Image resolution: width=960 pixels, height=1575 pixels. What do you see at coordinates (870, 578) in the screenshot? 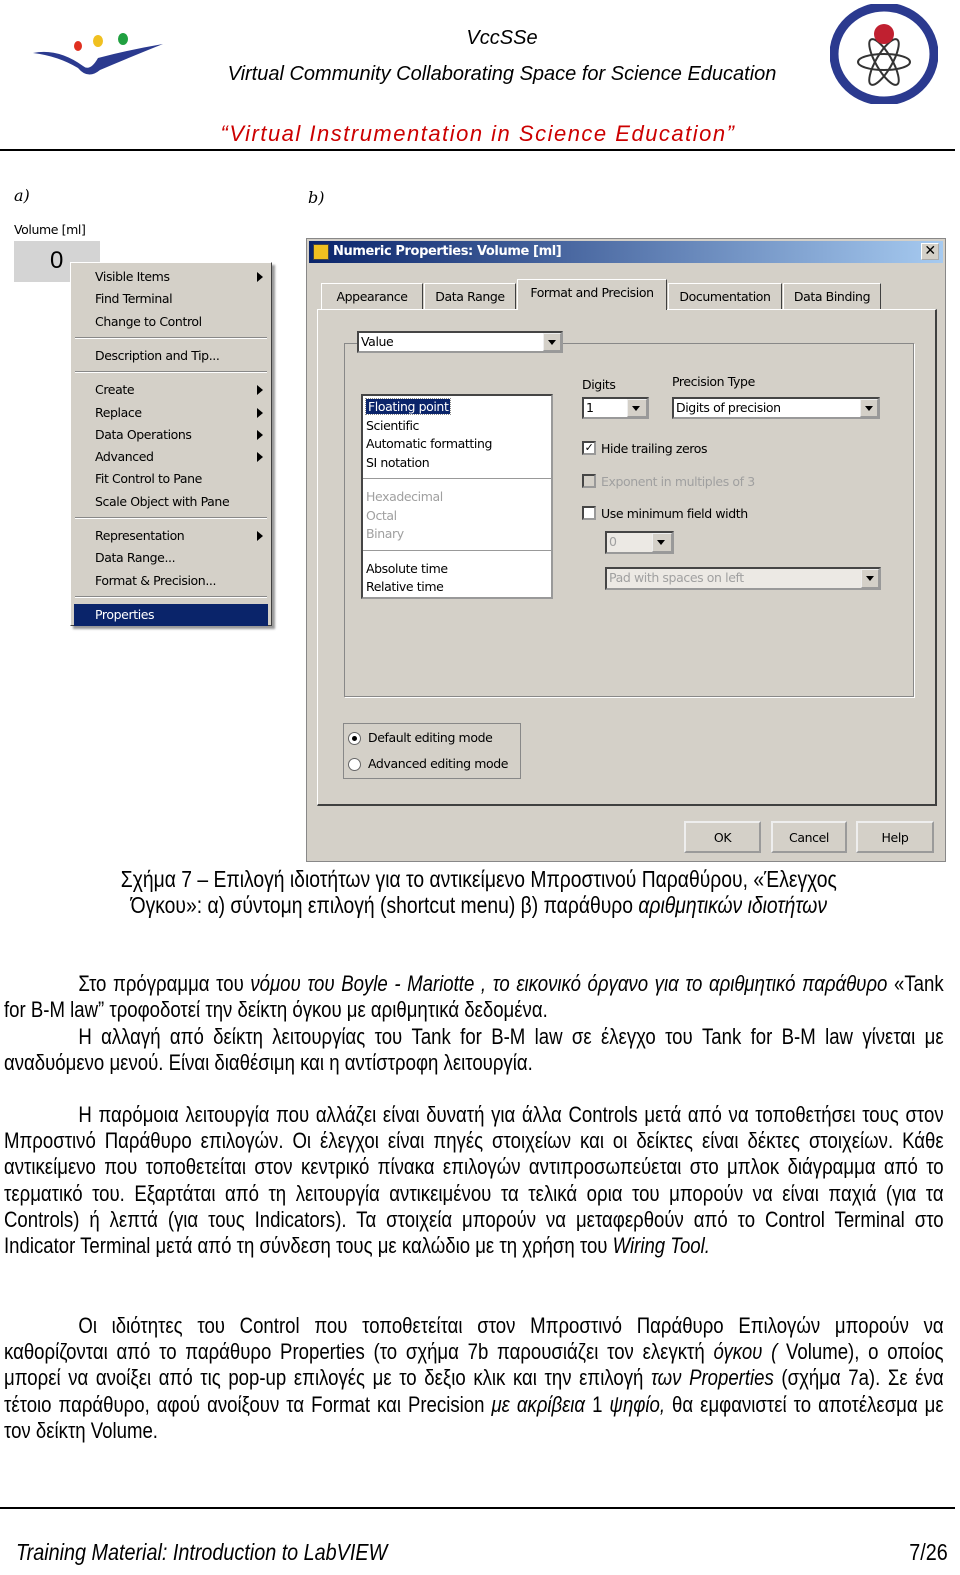
I see `chevron-down-icon` at bounding box center [870, 578].